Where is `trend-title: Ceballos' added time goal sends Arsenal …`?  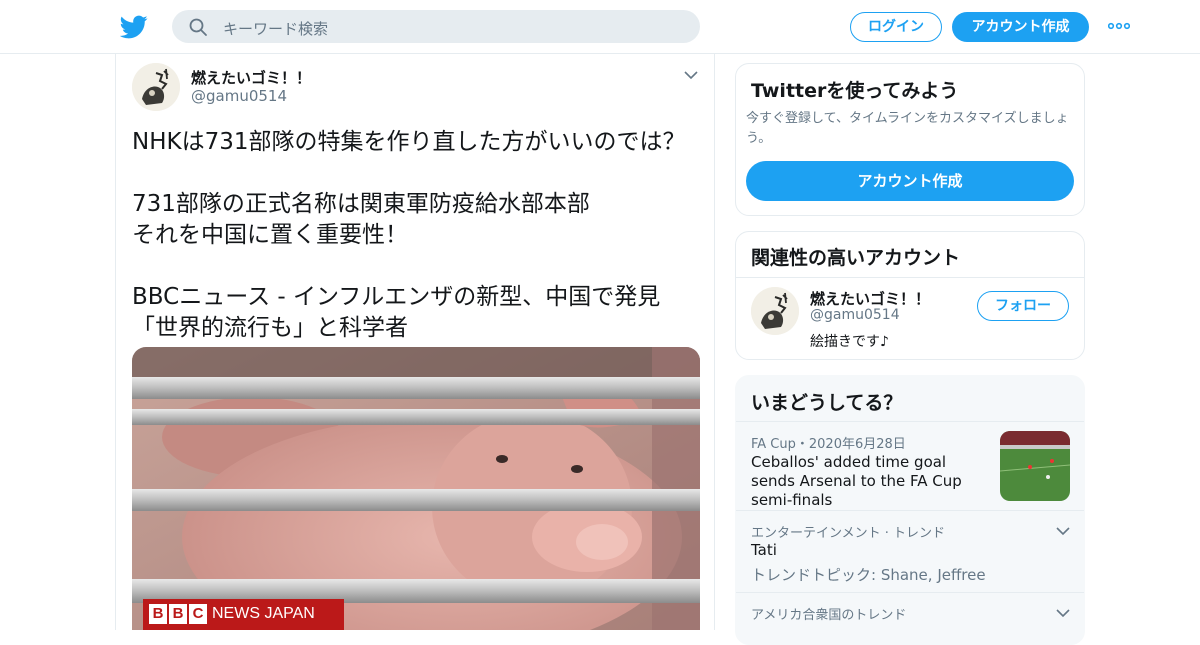 trend-title: Ceballos' added time goal sends Arsenal … is located at coordinates (856, 481).